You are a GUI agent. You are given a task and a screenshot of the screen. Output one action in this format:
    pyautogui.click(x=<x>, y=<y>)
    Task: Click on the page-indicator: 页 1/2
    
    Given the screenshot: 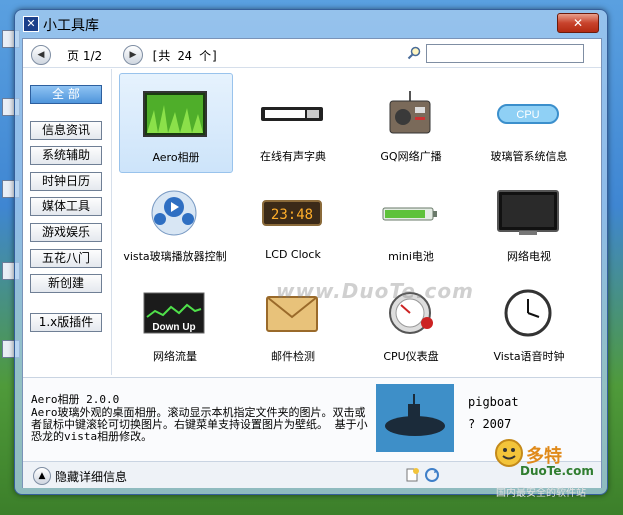 What is the action you would take?
    pyautogui.click(x=85, y=56)
    